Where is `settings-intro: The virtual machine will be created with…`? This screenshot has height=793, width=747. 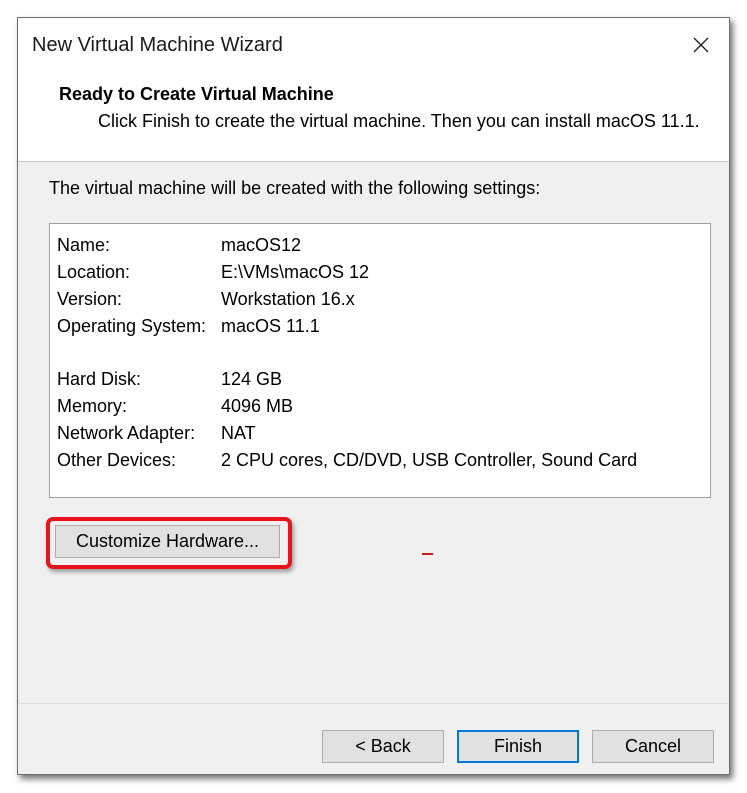 settings-intro: The virtual machine will be created with… is located at coordinates (295, 188).